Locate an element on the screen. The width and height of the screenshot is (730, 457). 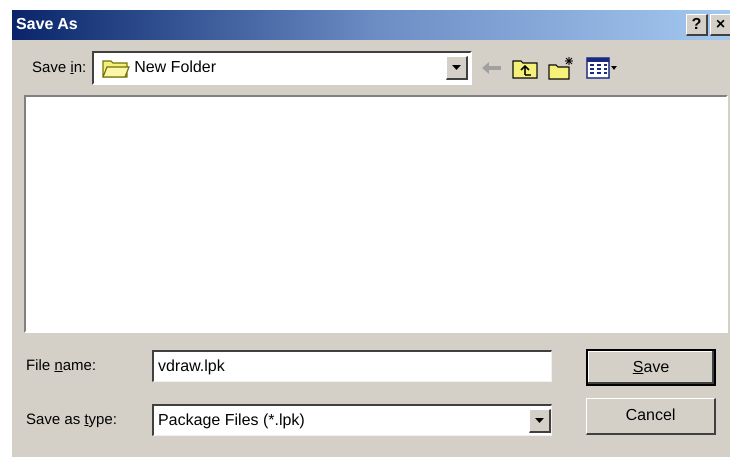
view-menu-icon is located at coordinates (602, 68).